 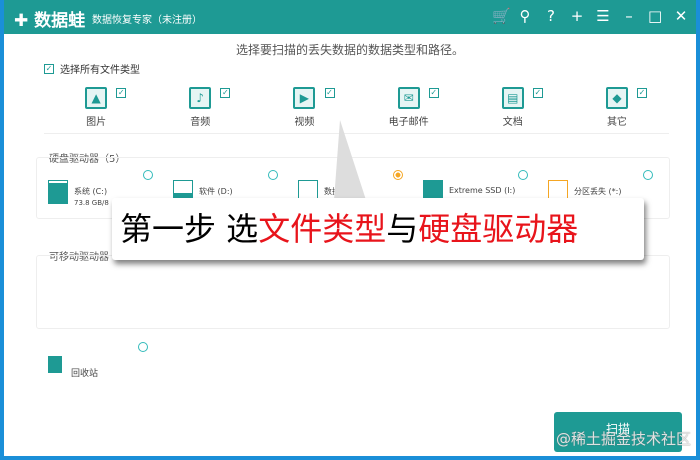 I want to click on drive-icon, so click(x=58, y=192).